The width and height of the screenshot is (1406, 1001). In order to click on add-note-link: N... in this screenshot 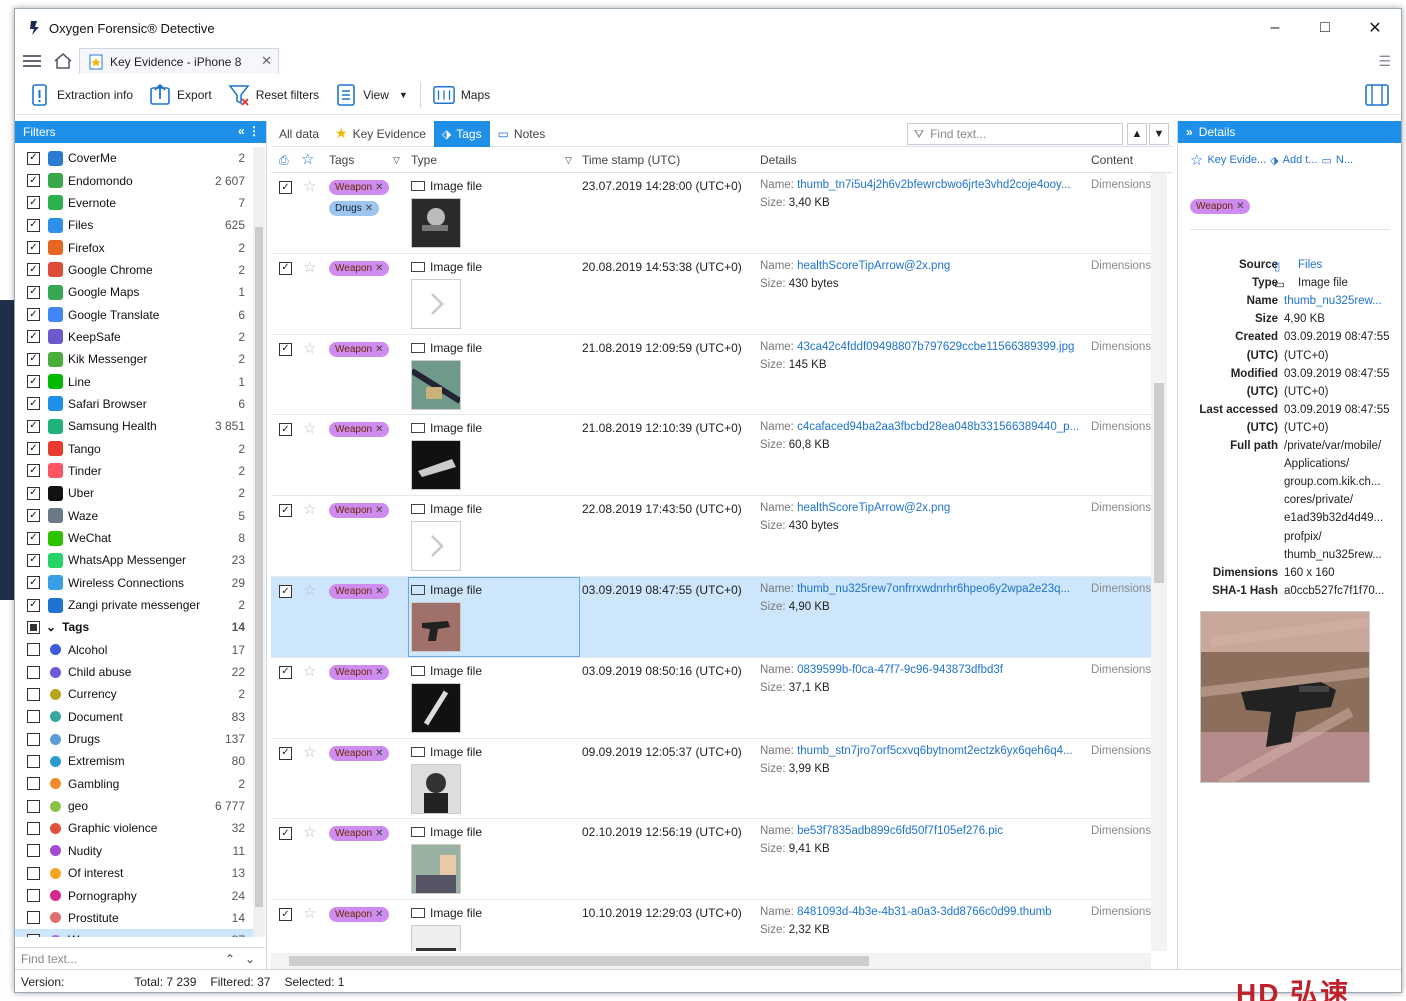, I will do `click(1344, 160)`.